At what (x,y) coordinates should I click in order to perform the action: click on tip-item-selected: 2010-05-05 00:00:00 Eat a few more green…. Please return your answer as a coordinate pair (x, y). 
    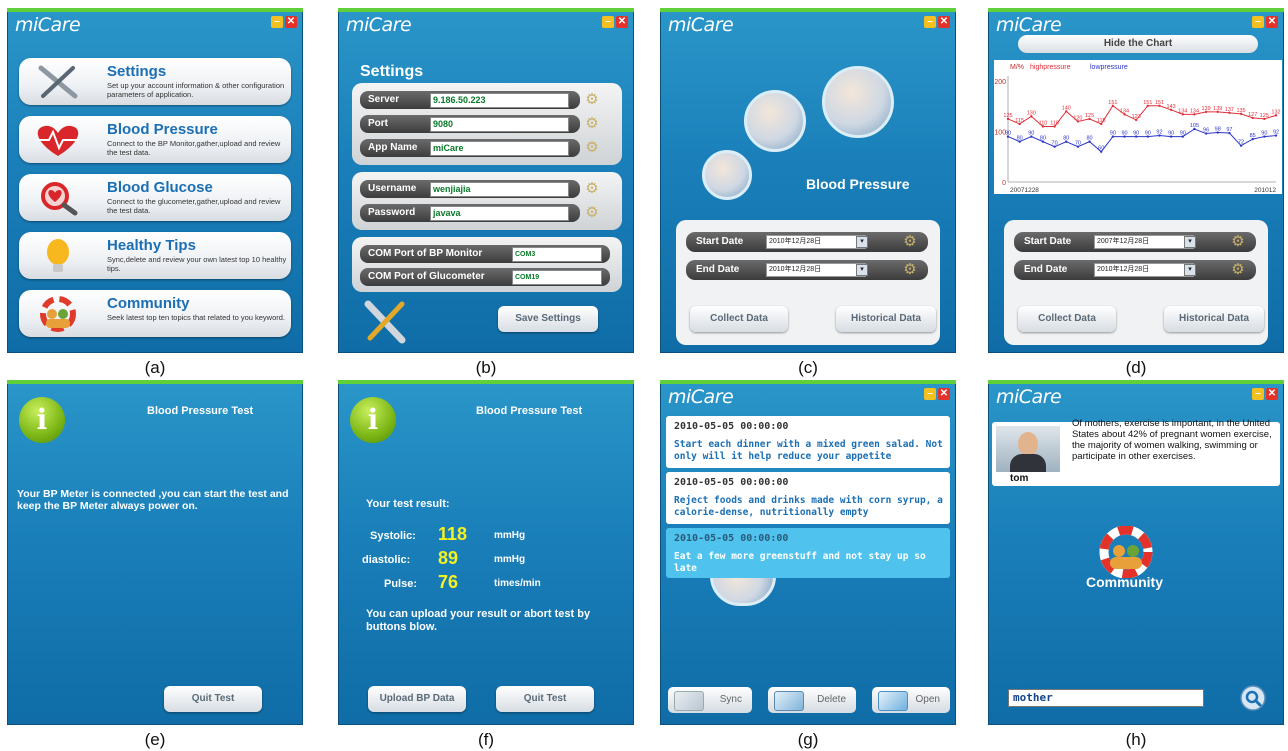
    Looking at the image, I should click on (808, 553).